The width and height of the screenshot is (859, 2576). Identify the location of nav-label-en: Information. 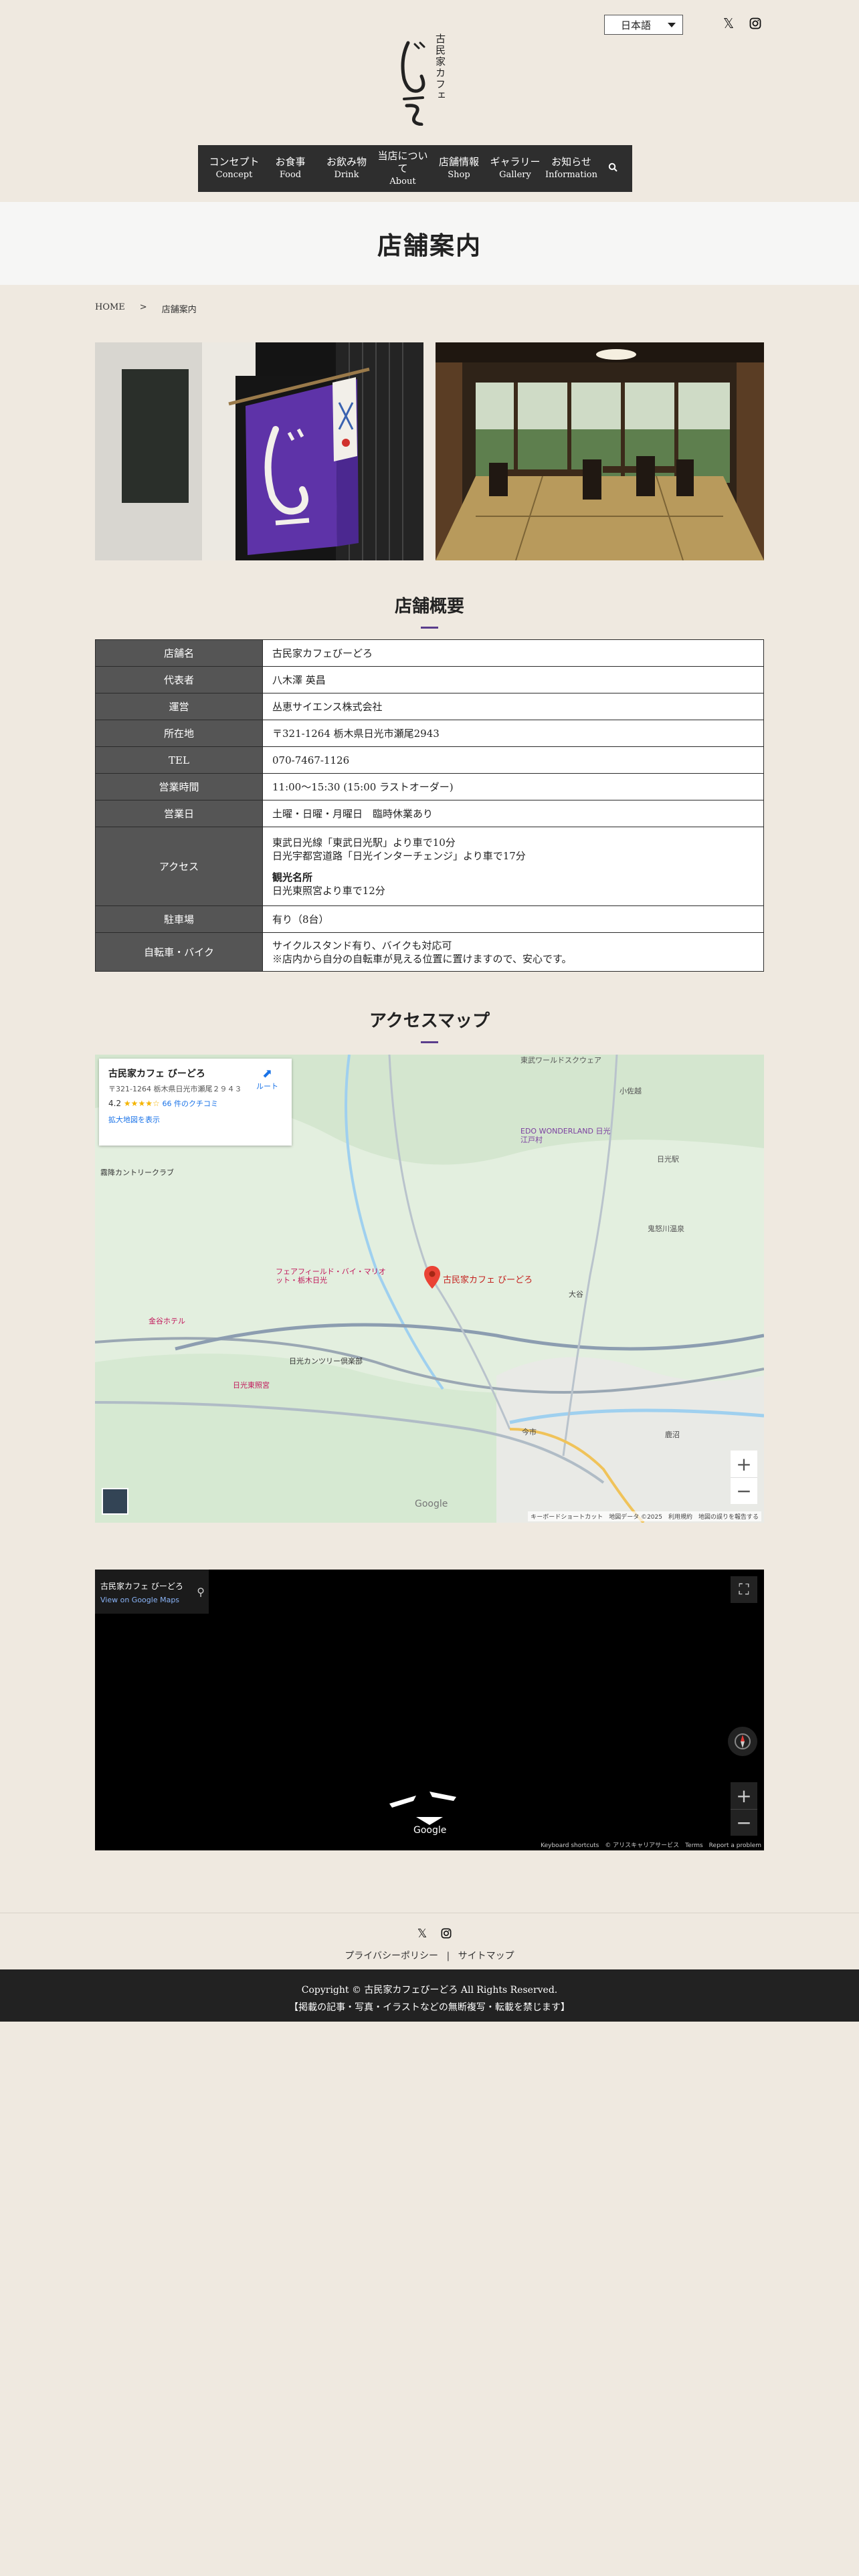
(571, 175).